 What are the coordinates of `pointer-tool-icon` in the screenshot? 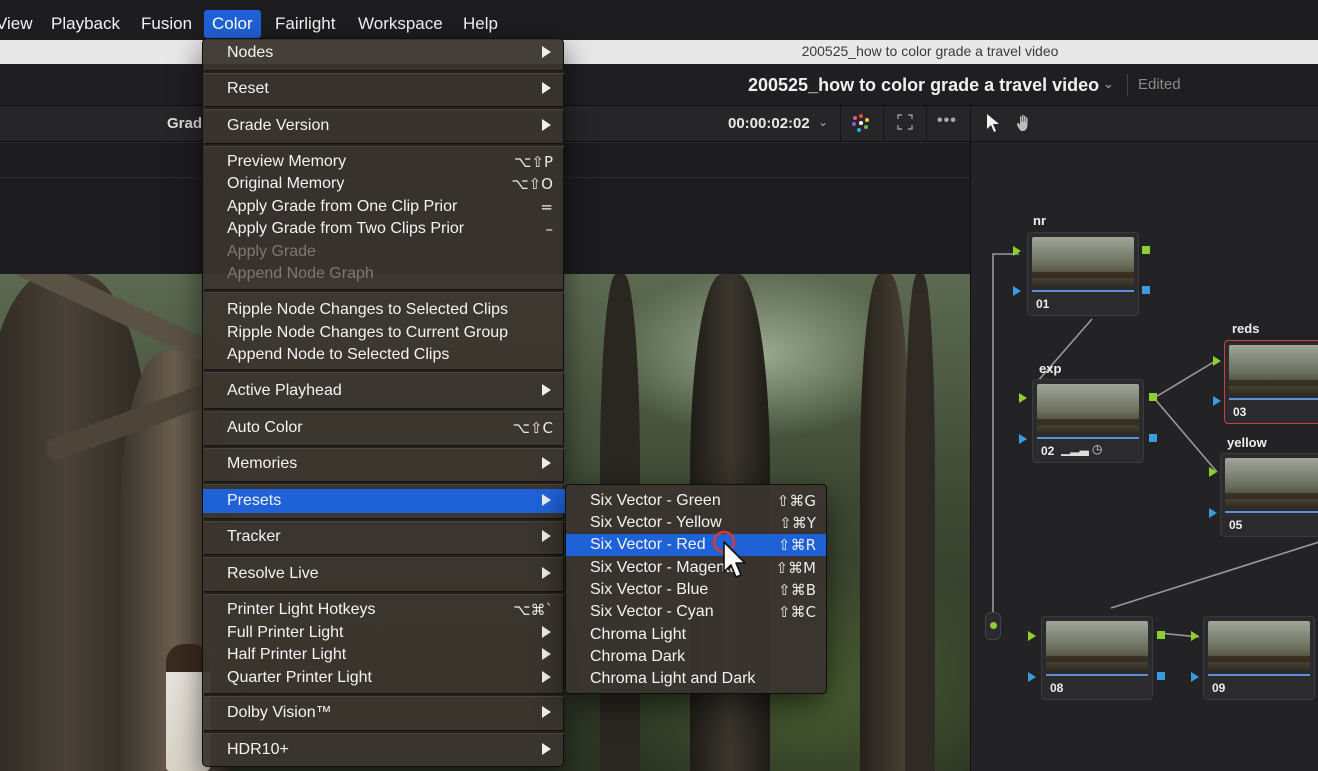 It's located at (993, 125).